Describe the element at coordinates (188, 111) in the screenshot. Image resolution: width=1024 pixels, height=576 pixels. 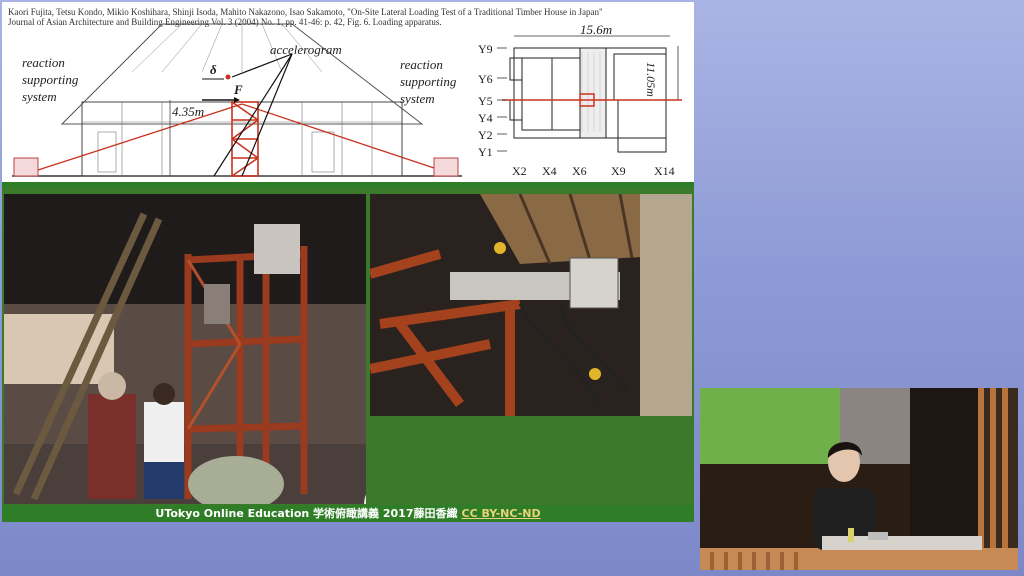
I see `height-label: 4.35m` at that location.